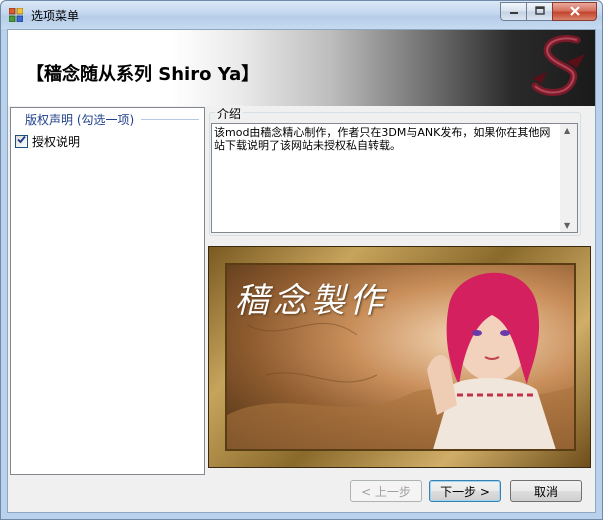 The image size is (603, 520). What do you see at coordinates (567, 225) in the screenshot?
I see `scroll-down-icon: ▼` at bounding box center [567, 225].